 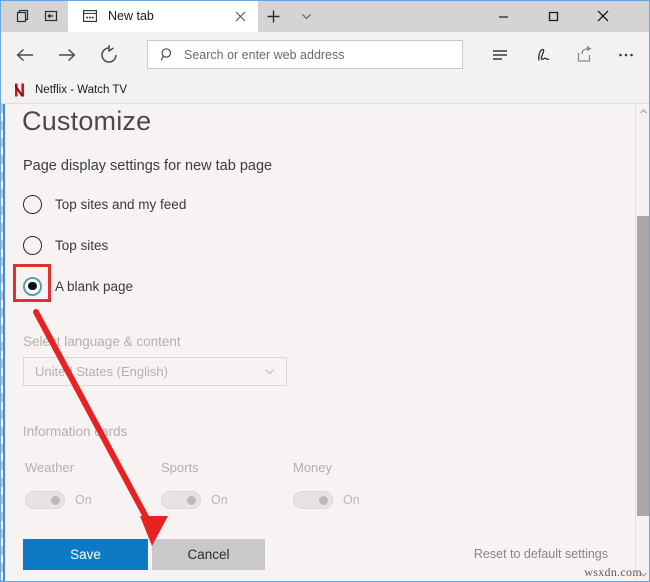 What do you see at coordinates (194, 484) in the screenshot?
I see `info-card-sports: Sports On` at bounding box center [194, 484].